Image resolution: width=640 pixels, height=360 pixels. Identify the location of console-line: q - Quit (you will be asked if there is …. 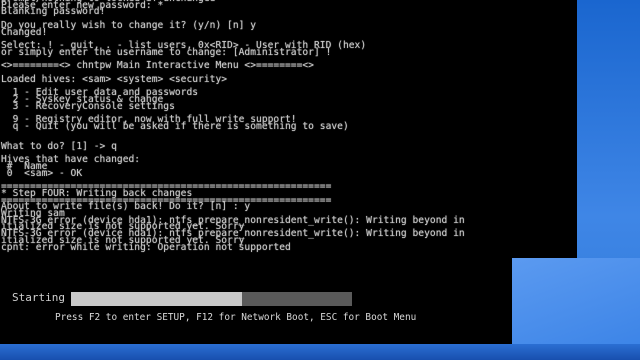
(175, 126).